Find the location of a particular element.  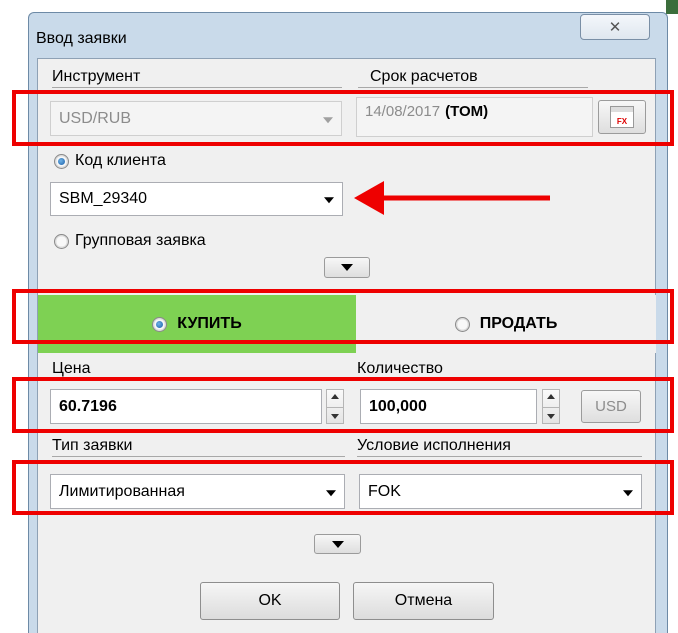

instrument-dropdown: USD/RUB is located at coordinates (196, 118).